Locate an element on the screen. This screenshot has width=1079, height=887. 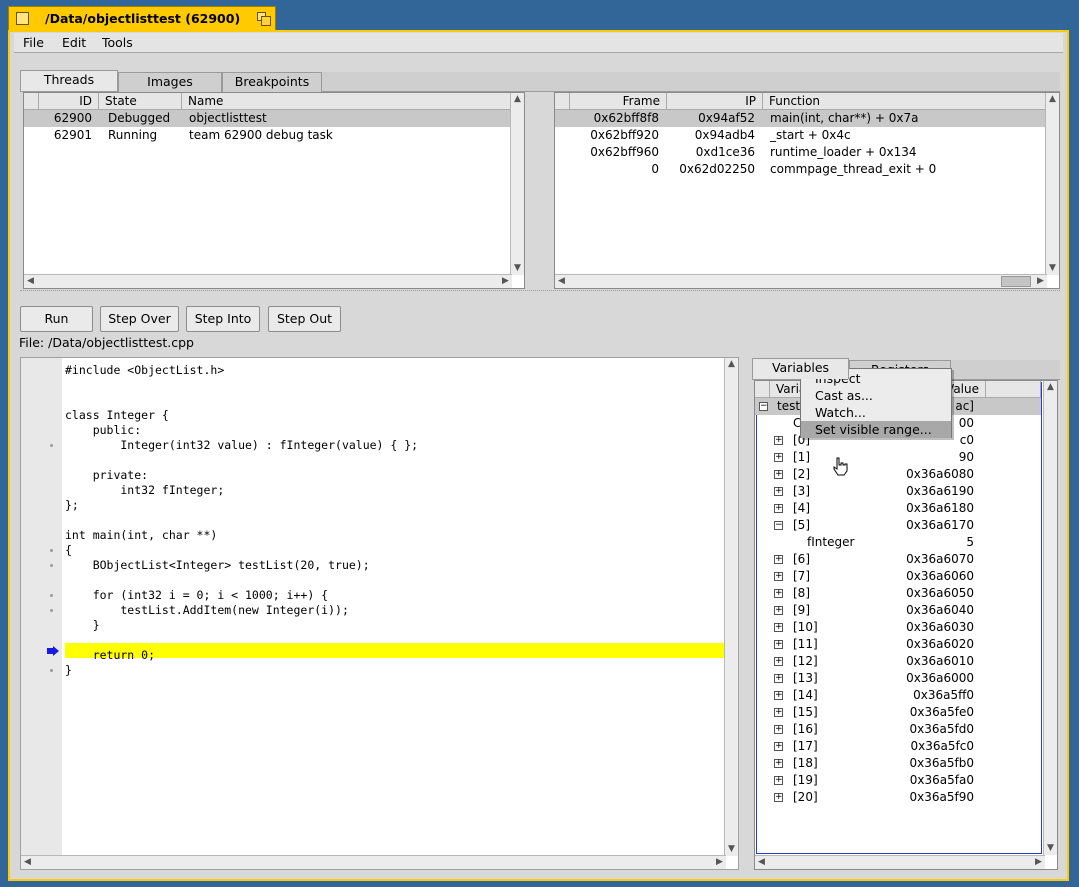
menu-file: File is located at coordinates (33, 42).